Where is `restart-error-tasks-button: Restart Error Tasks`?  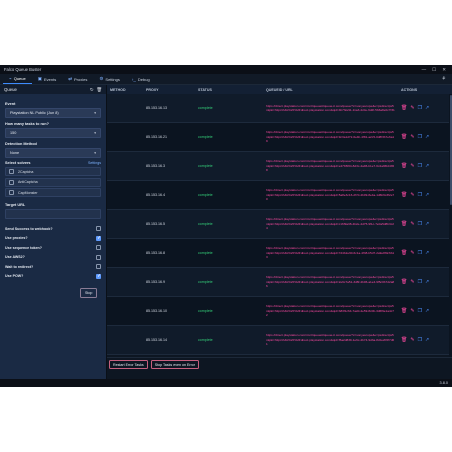
restart-error-tasks-button: Restart Error Tasks is located at coordinates (128, 364).